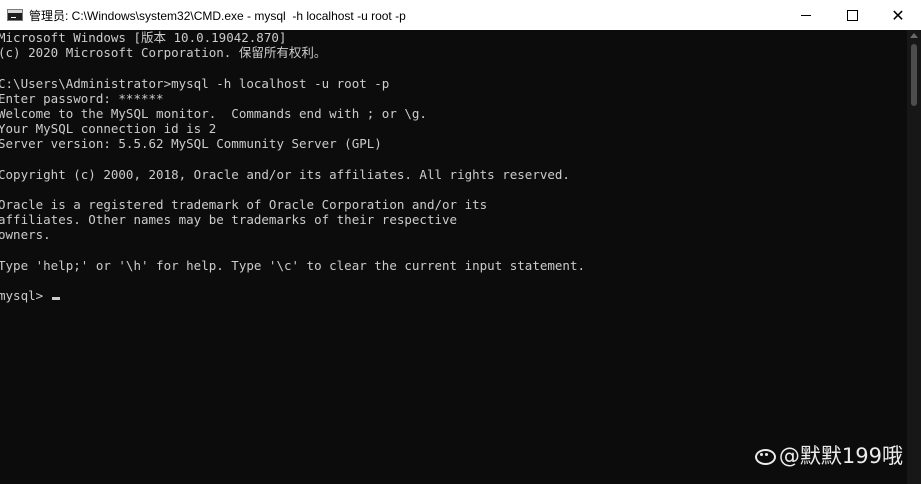 This screenshot has width=921, height=484. Describe the element at coordinates (452, 295) in the screenshot. I see `prompt-line: mysql>` at that location.